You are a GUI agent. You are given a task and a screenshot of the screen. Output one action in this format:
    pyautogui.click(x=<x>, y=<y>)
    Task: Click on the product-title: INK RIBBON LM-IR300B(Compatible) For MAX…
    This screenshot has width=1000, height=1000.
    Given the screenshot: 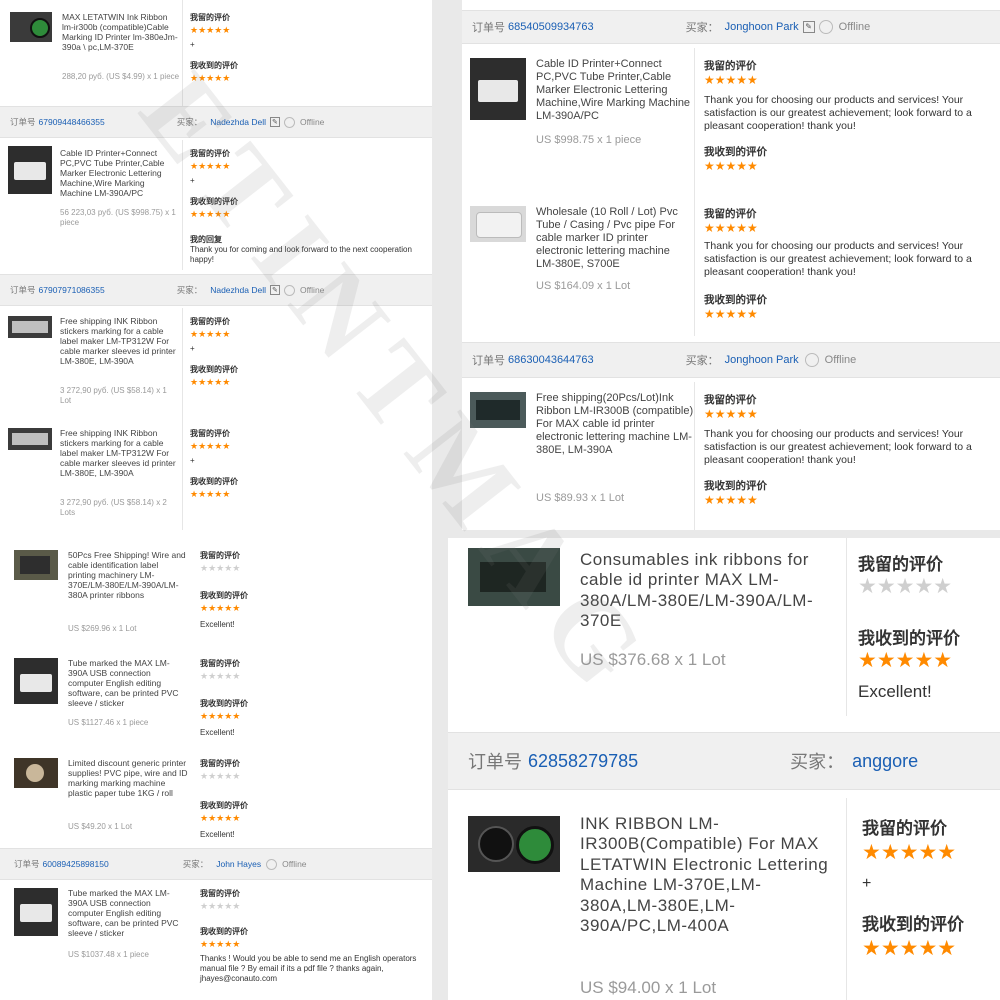 What is the action you would take?
    pyautogui.click(x=707, y=875)
    